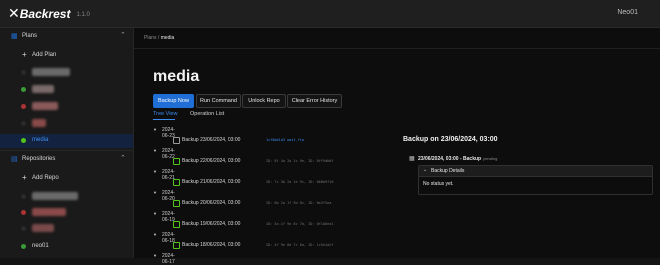  What do you see at coordinates (218, 101) in the screenshot?
I see `run-command-button: Run Command` at bounding box center [218, 101].